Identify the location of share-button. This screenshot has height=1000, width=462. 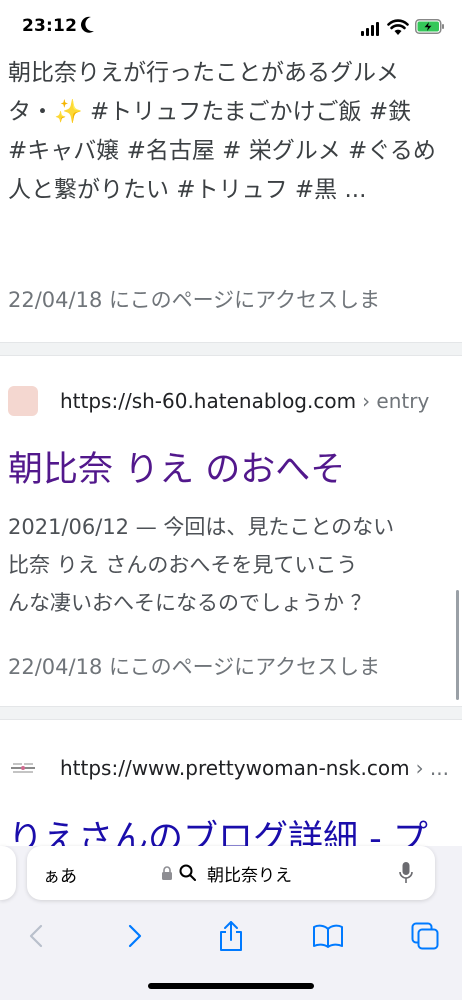
(231, 936).